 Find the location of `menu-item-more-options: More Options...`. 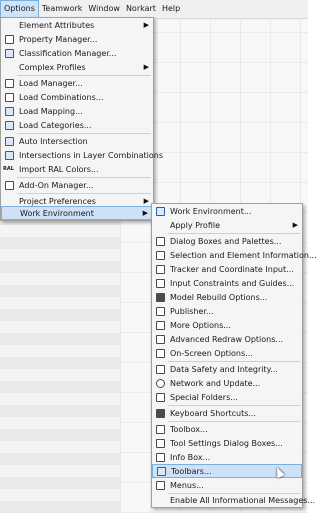

menu-item-more-options: More Options... is located at coordinates (227, 325).